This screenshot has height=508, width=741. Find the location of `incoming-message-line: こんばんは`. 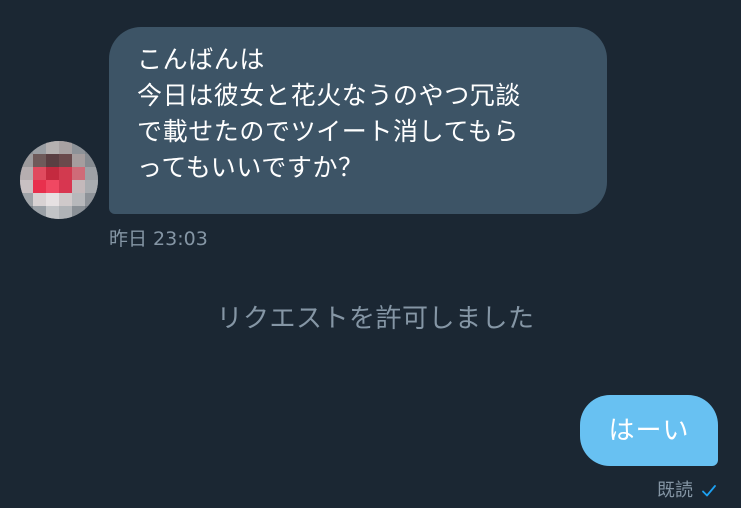

incoming-message-line: こんばんは is located at coordinates (201, 59).